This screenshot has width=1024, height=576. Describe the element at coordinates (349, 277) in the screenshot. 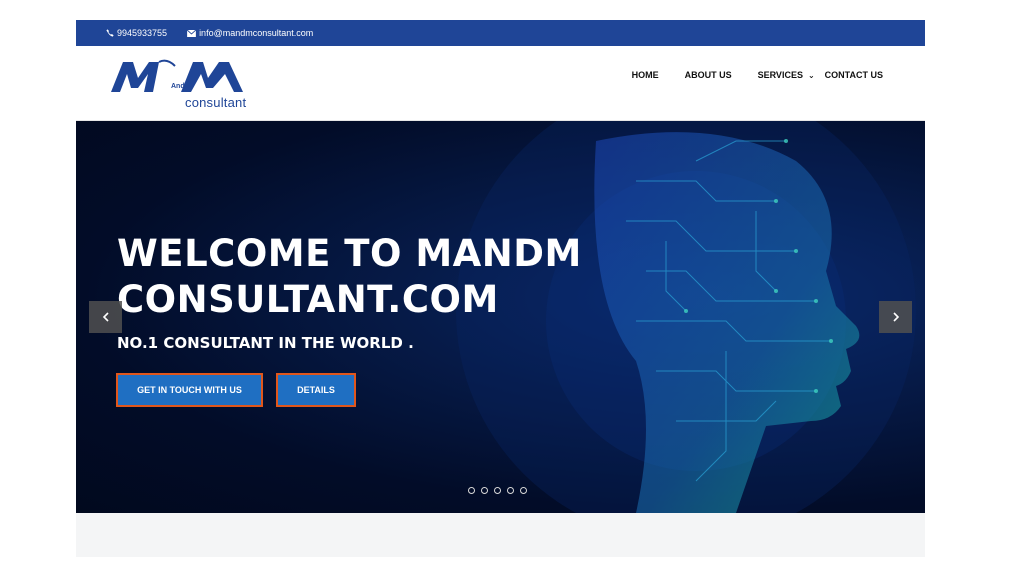

I see `hero-title: WELCOME TO MANDM CONSULTANT.COM` at that location.